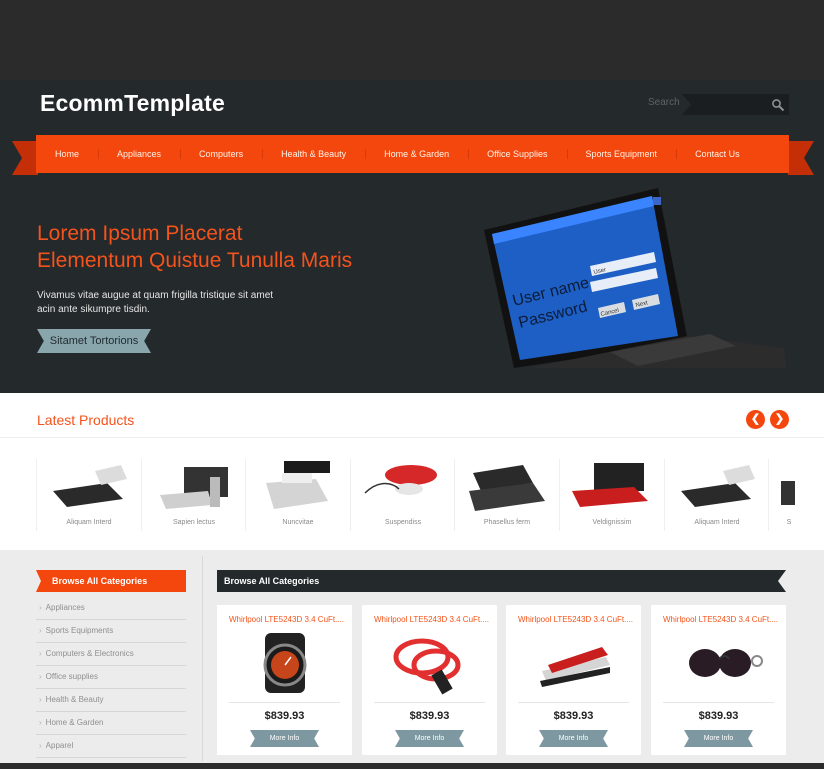  What do you see at coordinates (507, 522) in the screenshot?
I see `carousel-item-label: Phasellus ferm` at bounding box center [507, 522].